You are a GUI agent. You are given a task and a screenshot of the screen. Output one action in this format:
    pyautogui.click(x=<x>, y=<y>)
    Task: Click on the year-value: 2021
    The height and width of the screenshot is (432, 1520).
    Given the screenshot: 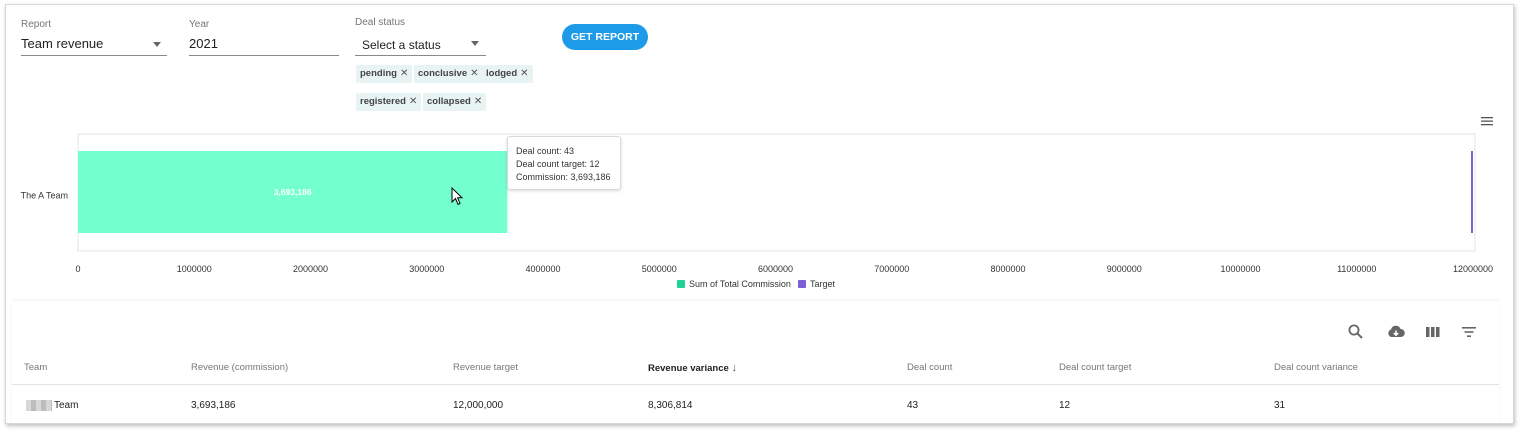 What is the action you would take?
    pyautogui.click(x=203, y=43)
    